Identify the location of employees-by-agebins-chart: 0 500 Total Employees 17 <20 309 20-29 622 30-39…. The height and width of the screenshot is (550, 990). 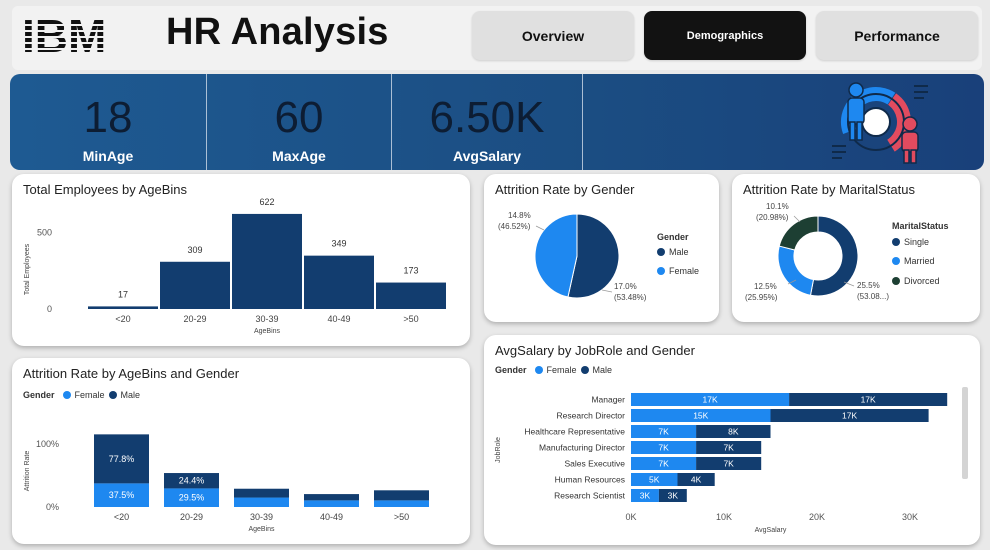
(235, 266).